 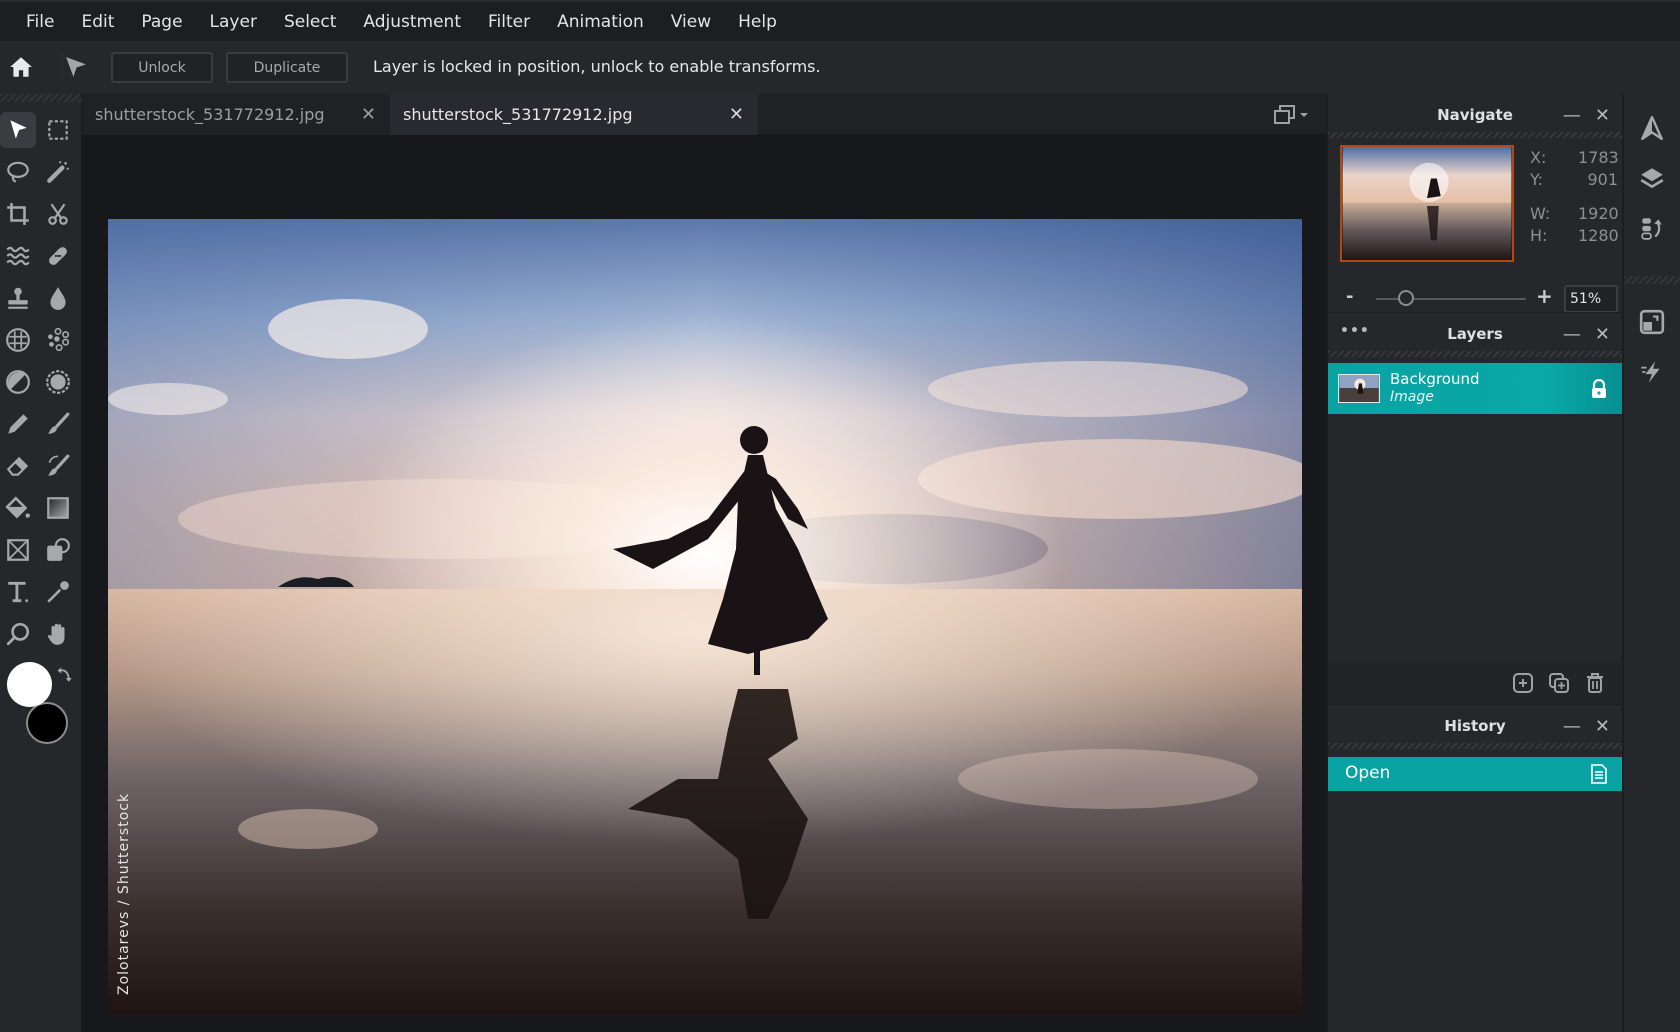 I want to click on shape-tool, so click(x=18, y=550).